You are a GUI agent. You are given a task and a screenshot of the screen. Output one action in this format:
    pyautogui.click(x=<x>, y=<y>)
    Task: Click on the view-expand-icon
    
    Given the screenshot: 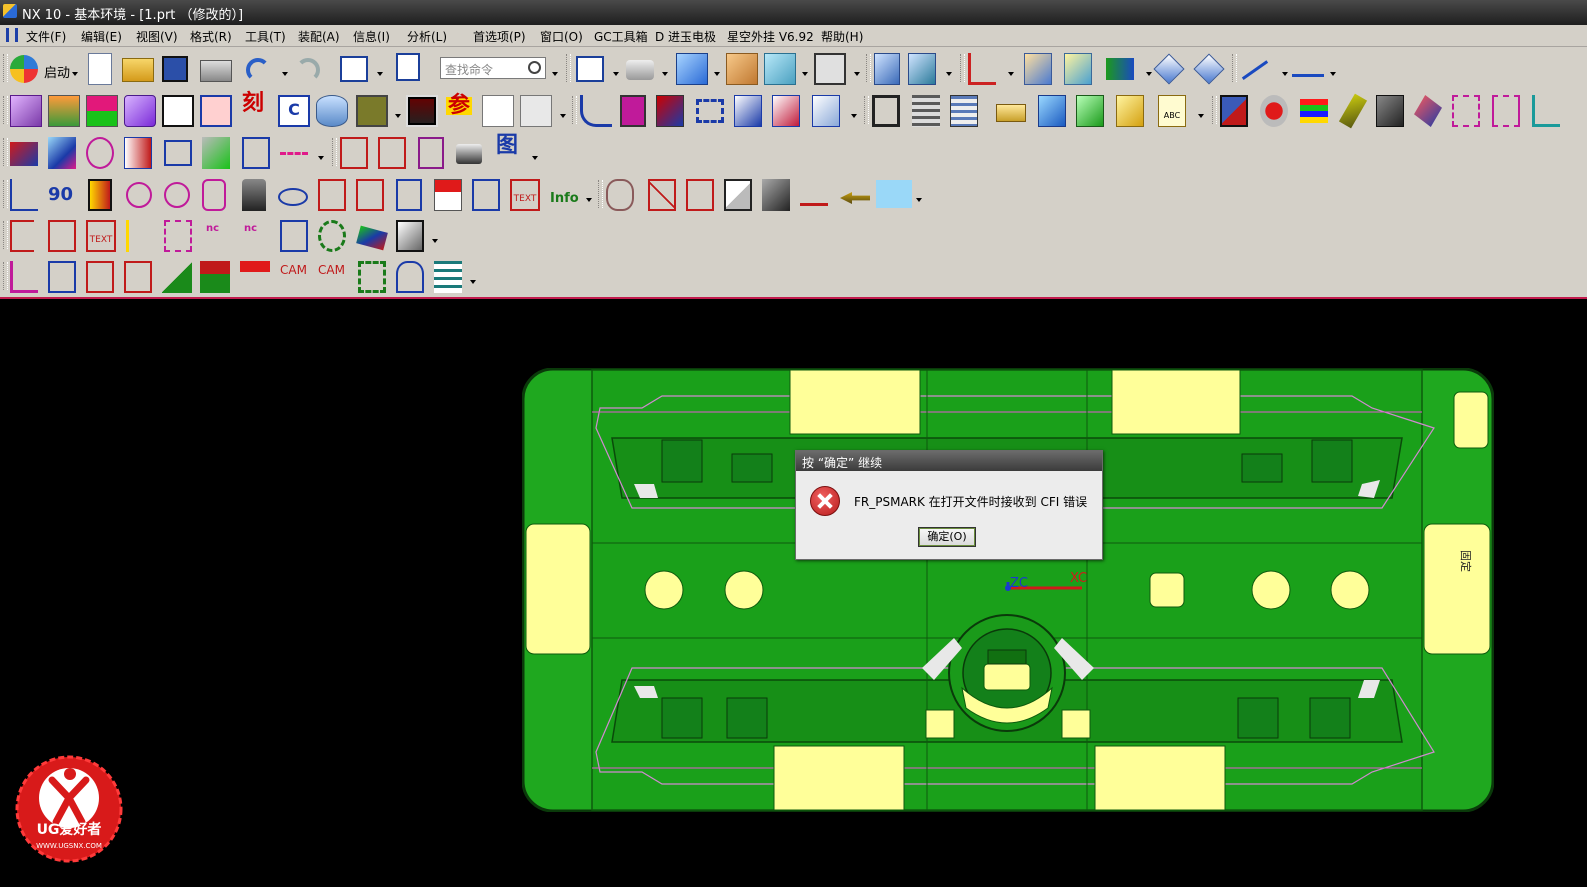 What is the action you would take?
    pyautogui.click(x=431, y=153)
    